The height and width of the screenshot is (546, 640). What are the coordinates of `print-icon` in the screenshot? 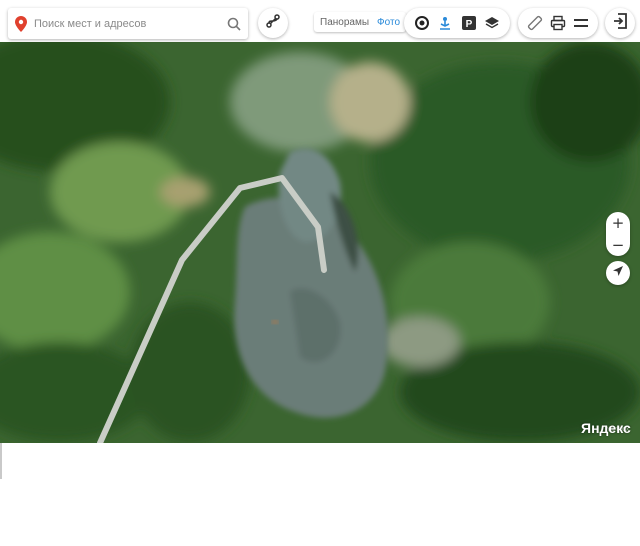 It's located at (558, 23).